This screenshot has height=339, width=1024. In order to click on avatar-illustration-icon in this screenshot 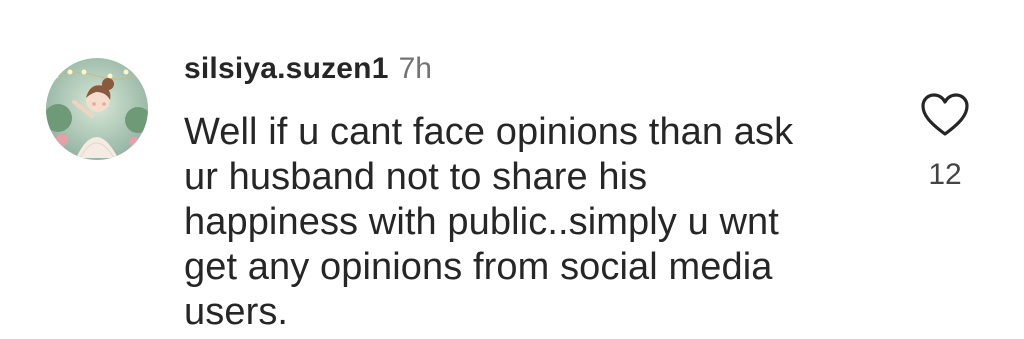, I will do `click(97, 109)`.